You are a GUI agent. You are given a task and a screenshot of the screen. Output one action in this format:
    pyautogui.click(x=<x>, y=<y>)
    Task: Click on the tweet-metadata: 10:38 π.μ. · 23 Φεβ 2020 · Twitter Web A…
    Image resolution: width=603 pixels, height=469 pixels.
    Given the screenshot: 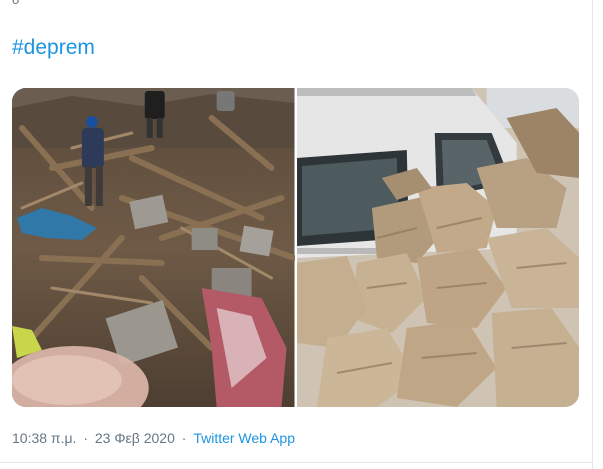 What is the action you would take?
    pyautogui.click(x=153, y=438)
    